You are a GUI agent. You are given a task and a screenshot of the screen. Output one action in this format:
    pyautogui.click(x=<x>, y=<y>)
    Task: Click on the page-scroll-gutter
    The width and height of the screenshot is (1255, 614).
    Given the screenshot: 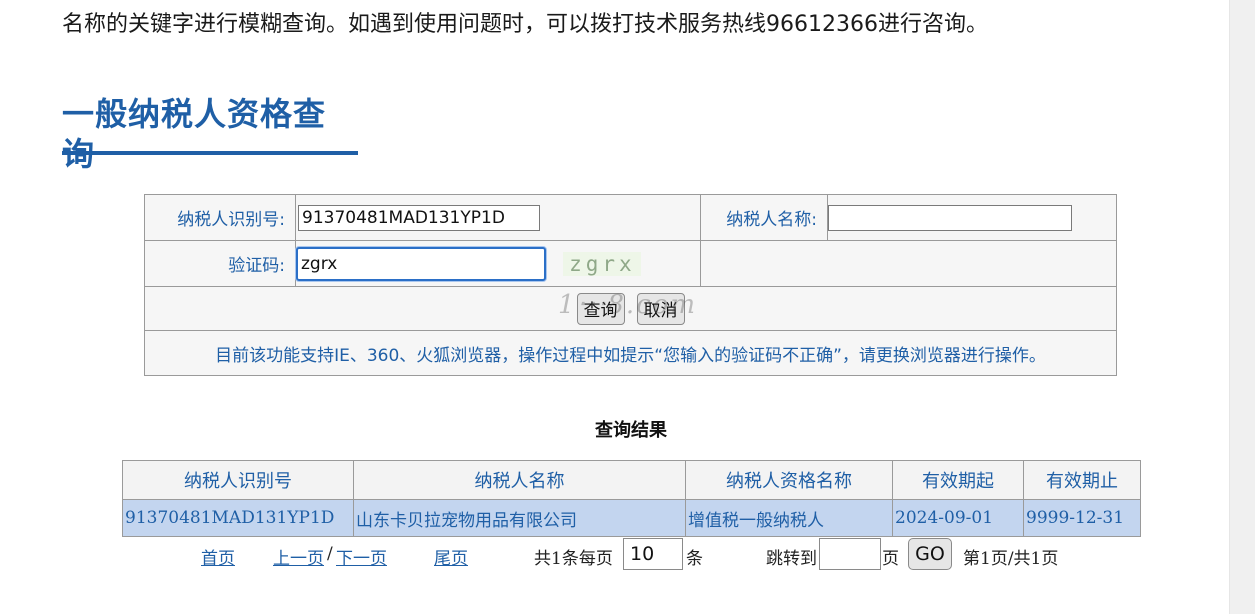 What is the action you would take?
    pyautogui.click(x=1242, y=307)
    